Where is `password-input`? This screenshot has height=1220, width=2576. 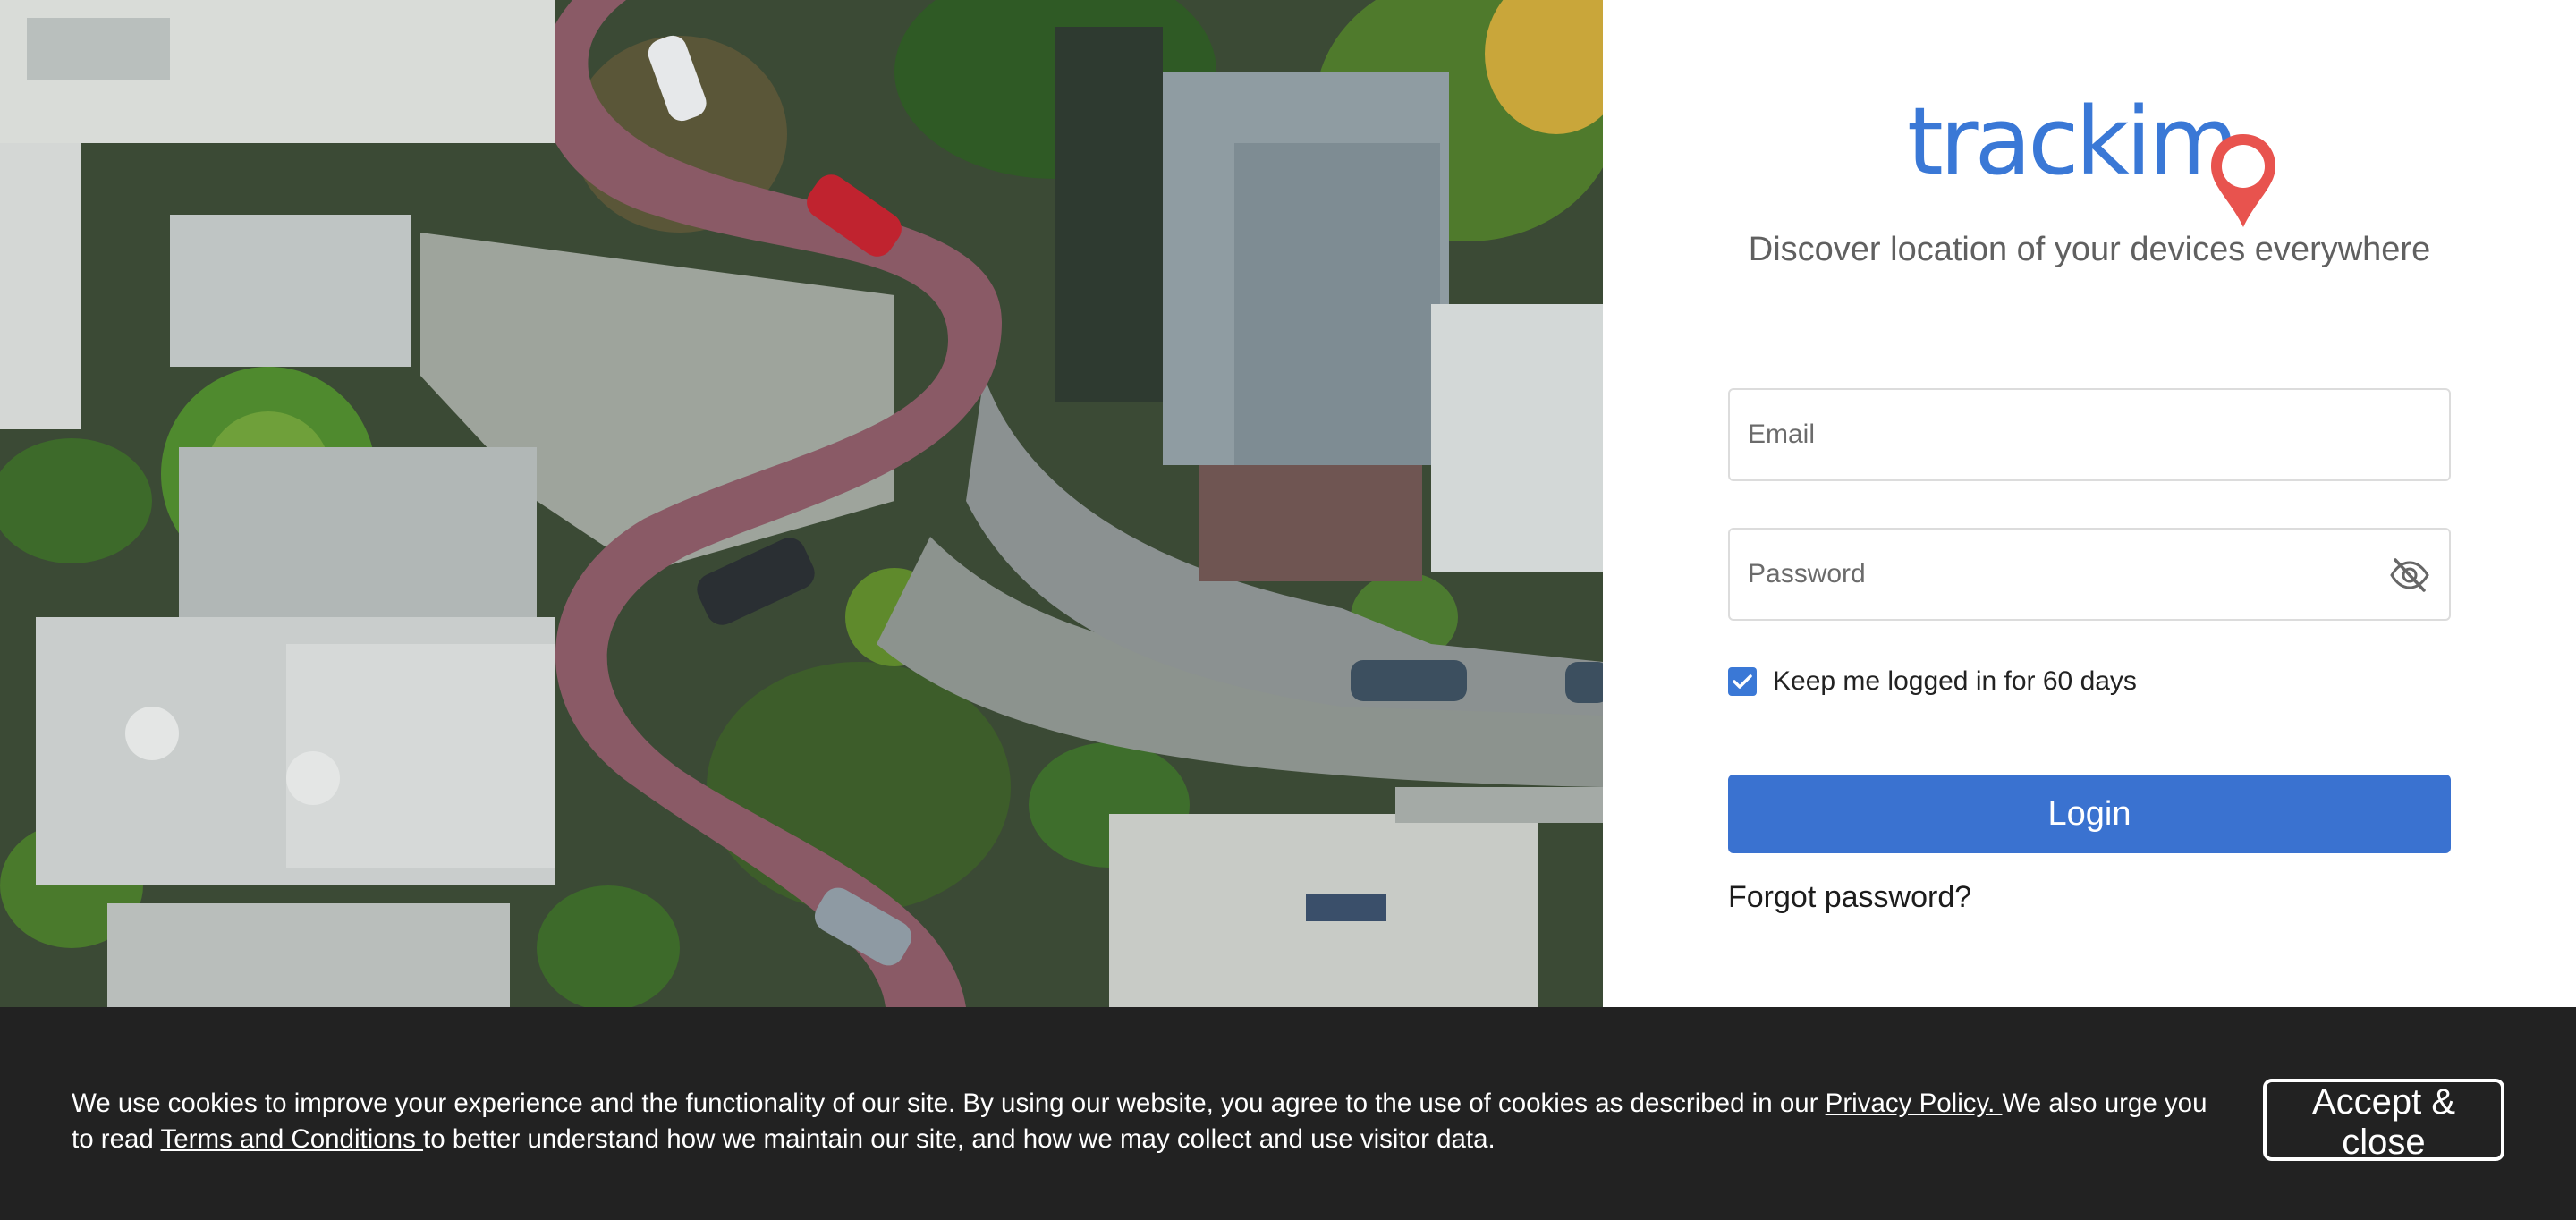
password-input is located at coordinates (2089, 574).